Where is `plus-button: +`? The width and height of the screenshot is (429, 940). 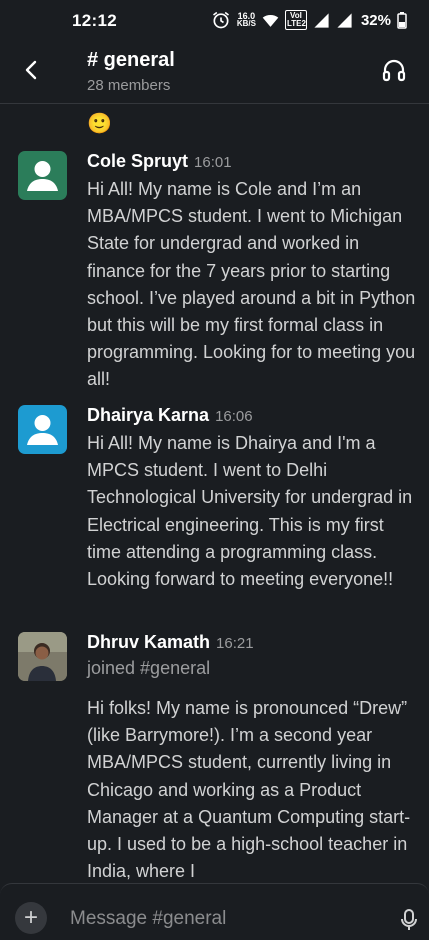 plus-button: + is located at coordinates (31, 918).